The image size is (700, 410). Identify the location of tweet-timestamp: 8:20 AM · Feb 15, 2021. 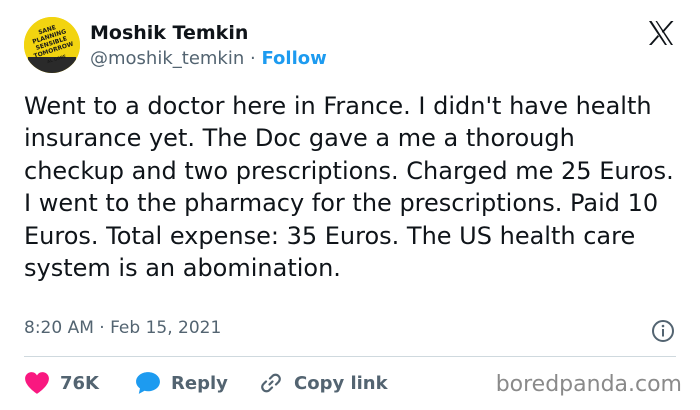
(122, 328).